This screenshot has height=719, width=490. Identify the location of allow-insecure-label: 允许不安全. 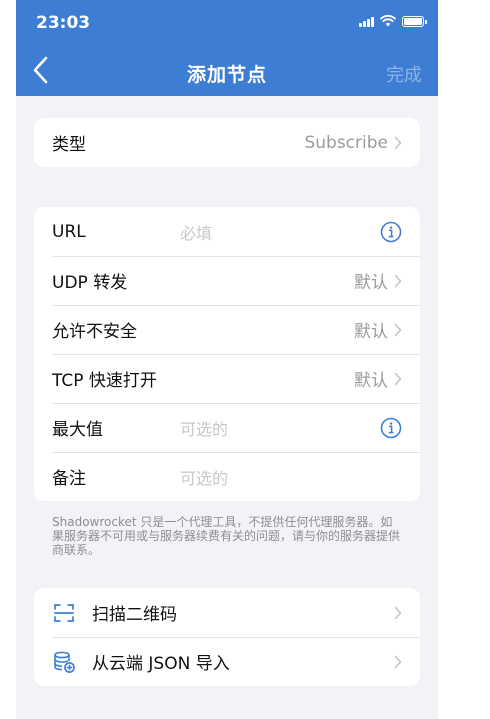
(94, 332).